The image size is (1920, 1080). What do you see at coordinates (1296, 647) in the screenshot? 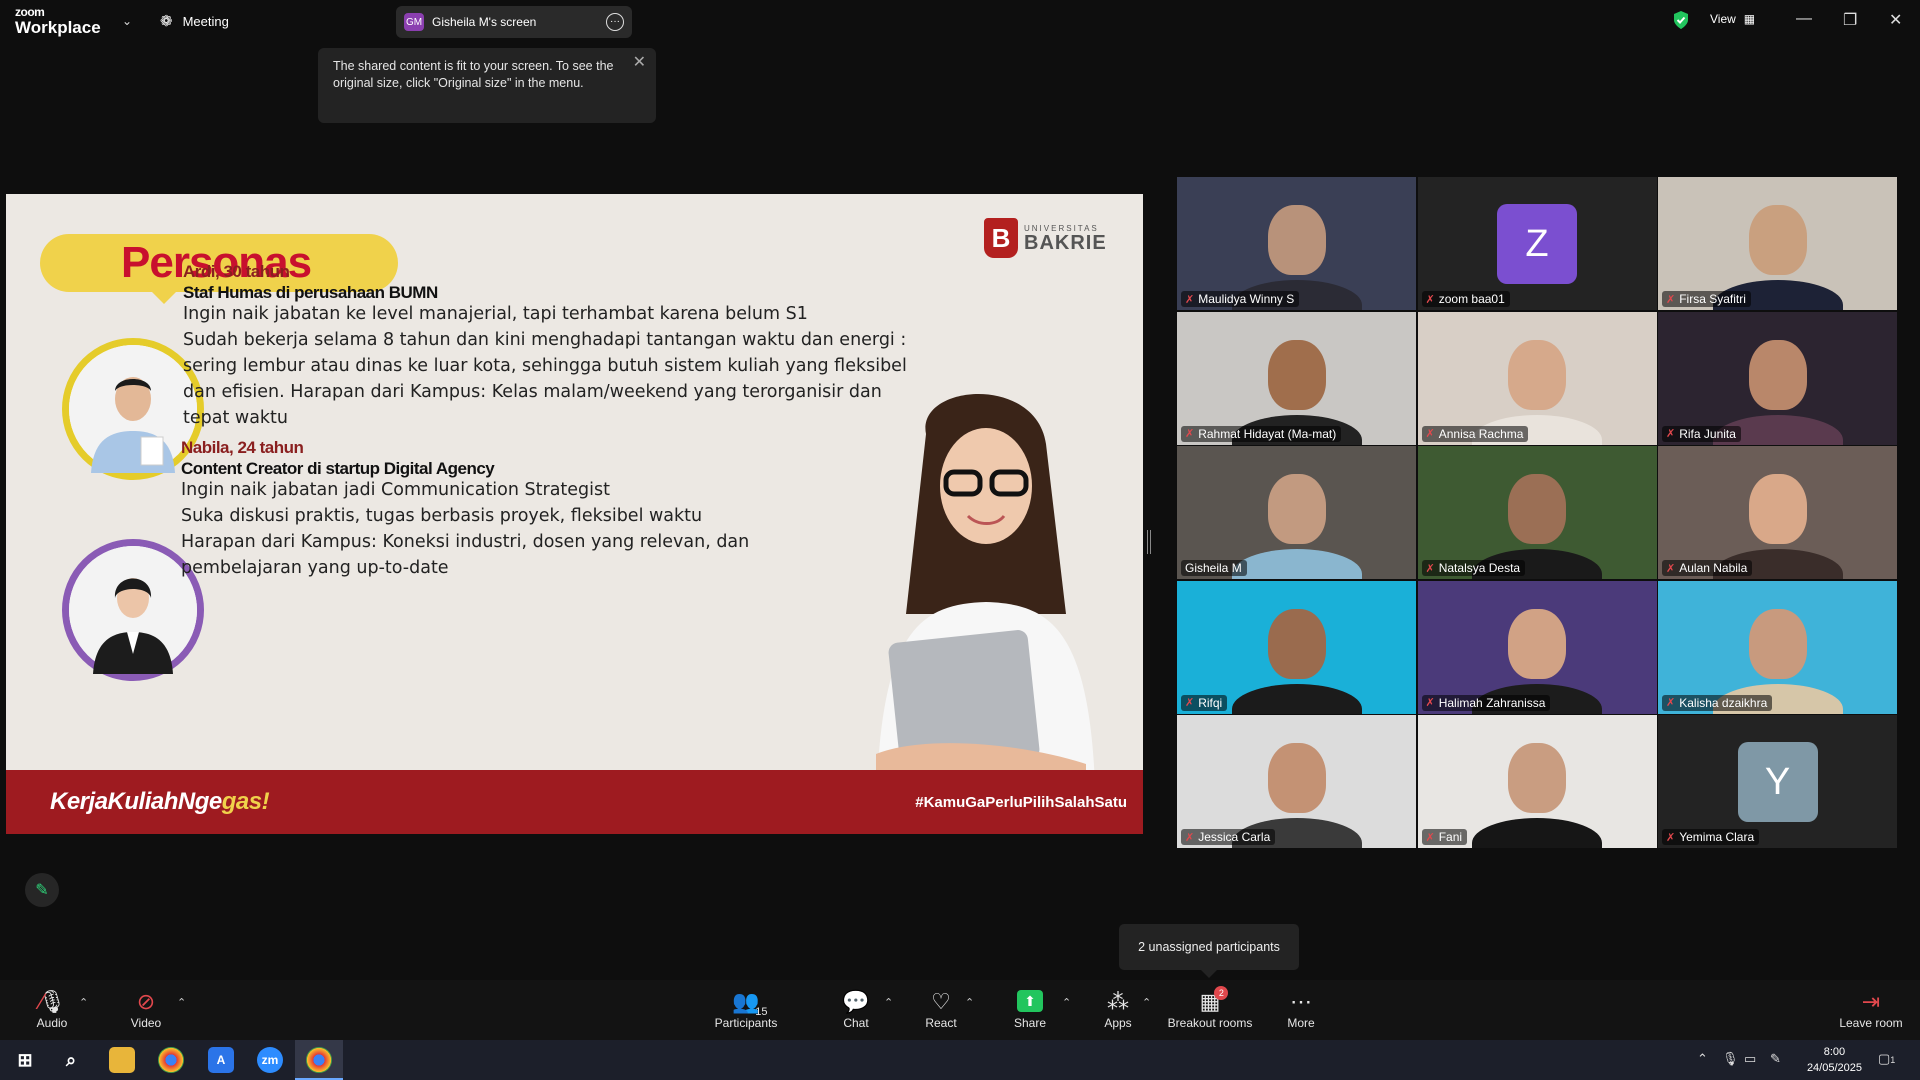
I see `participant-tile: ✗ Rifqi` at bounding box center [1296, 647].